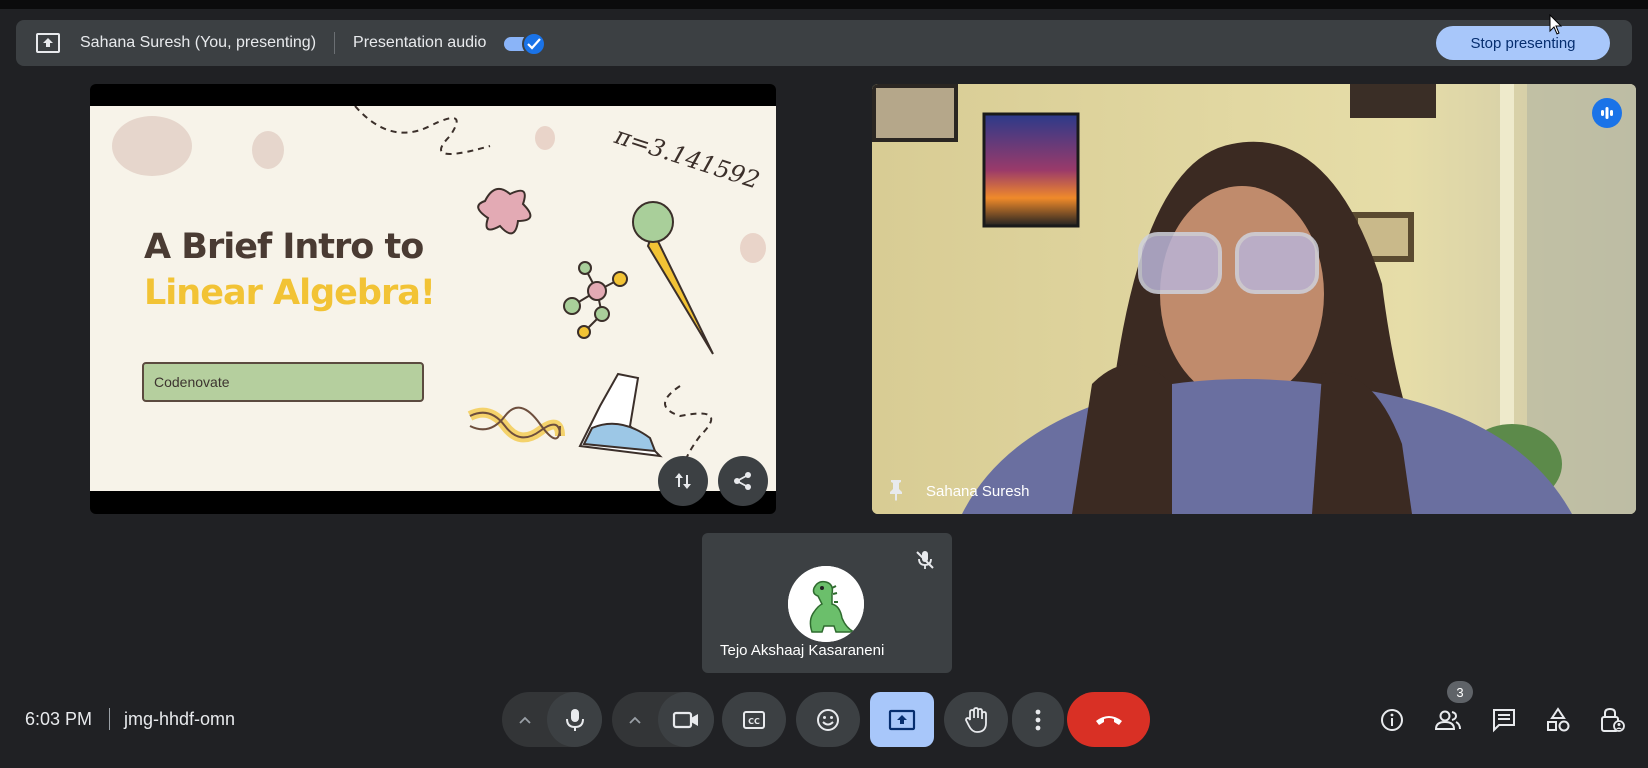 The image size is (1648, 768). I want to click on emoji-icon, so click(828, 719).